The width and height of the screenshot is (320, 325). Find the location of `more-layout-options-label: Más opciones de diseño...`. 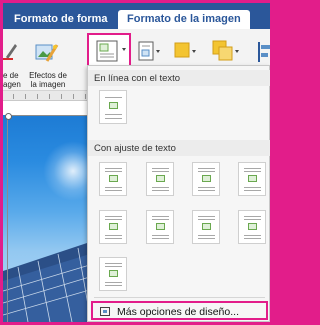

more-layout-options-label: Más opciones de diseño... is located at coordinates (178, 312).